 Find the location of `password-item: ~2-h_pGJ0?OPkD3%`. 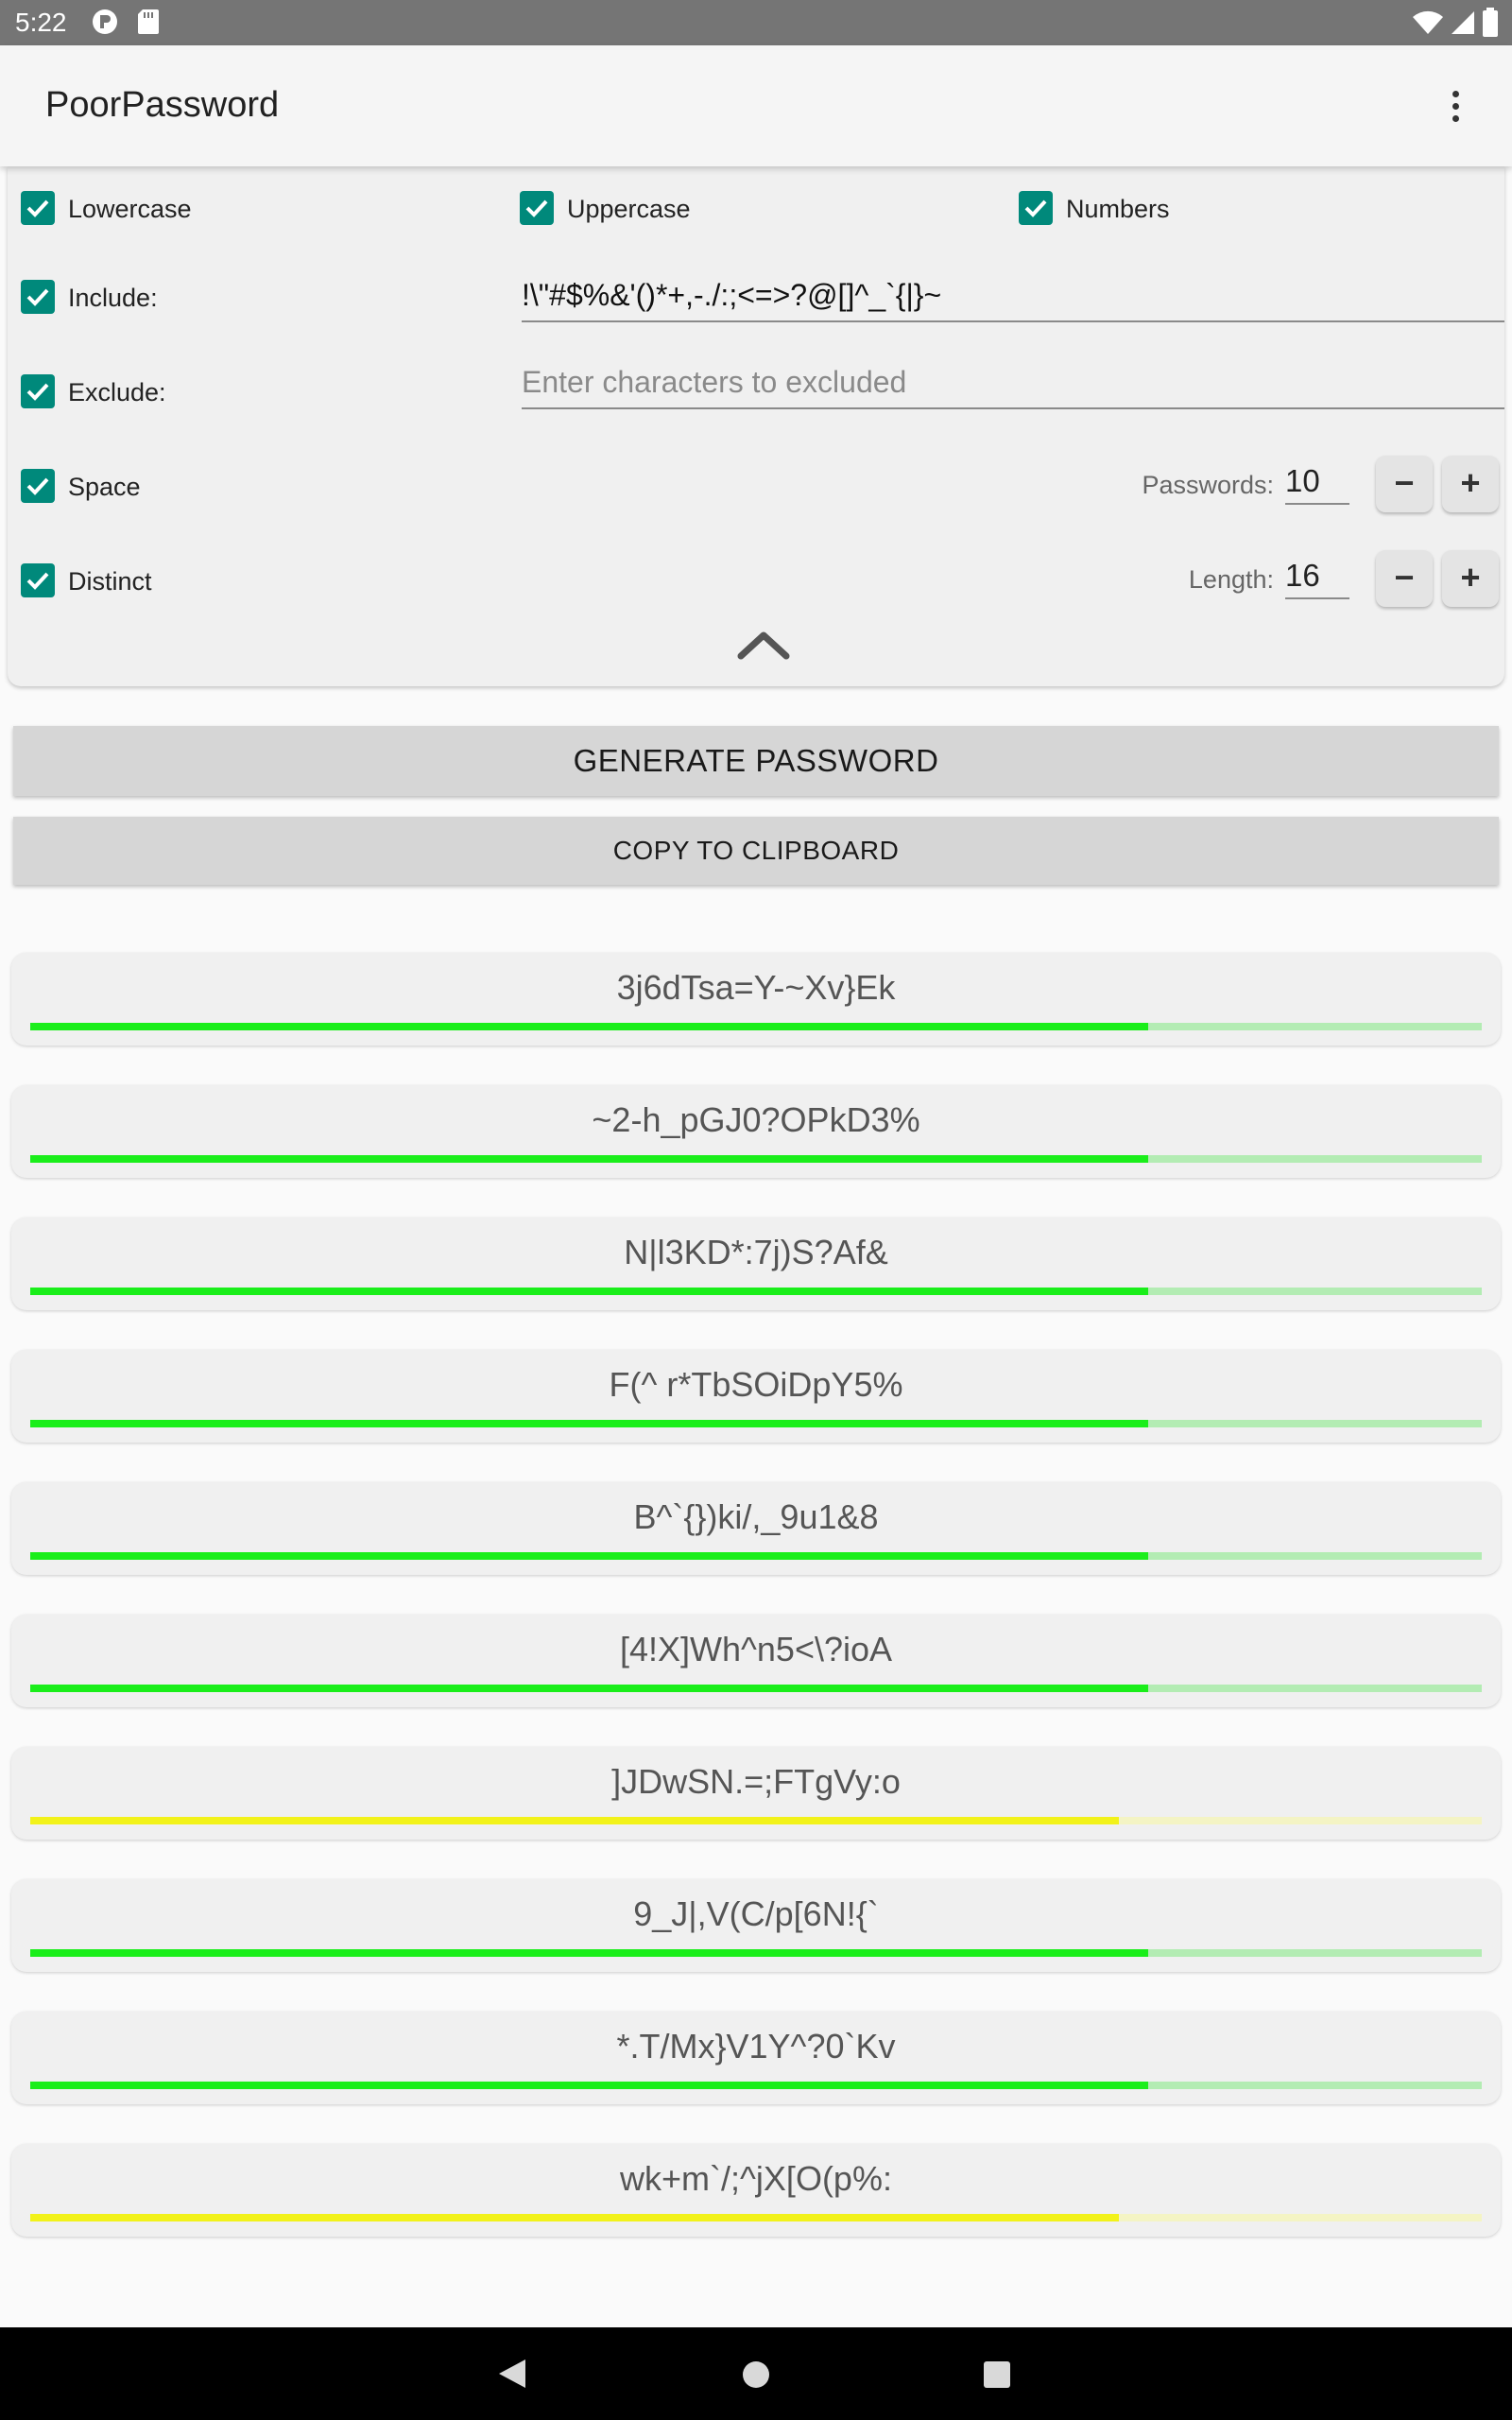

password-item: ~2-h_pGJ0?OPkD3% is located at coordinates (756, 1131).